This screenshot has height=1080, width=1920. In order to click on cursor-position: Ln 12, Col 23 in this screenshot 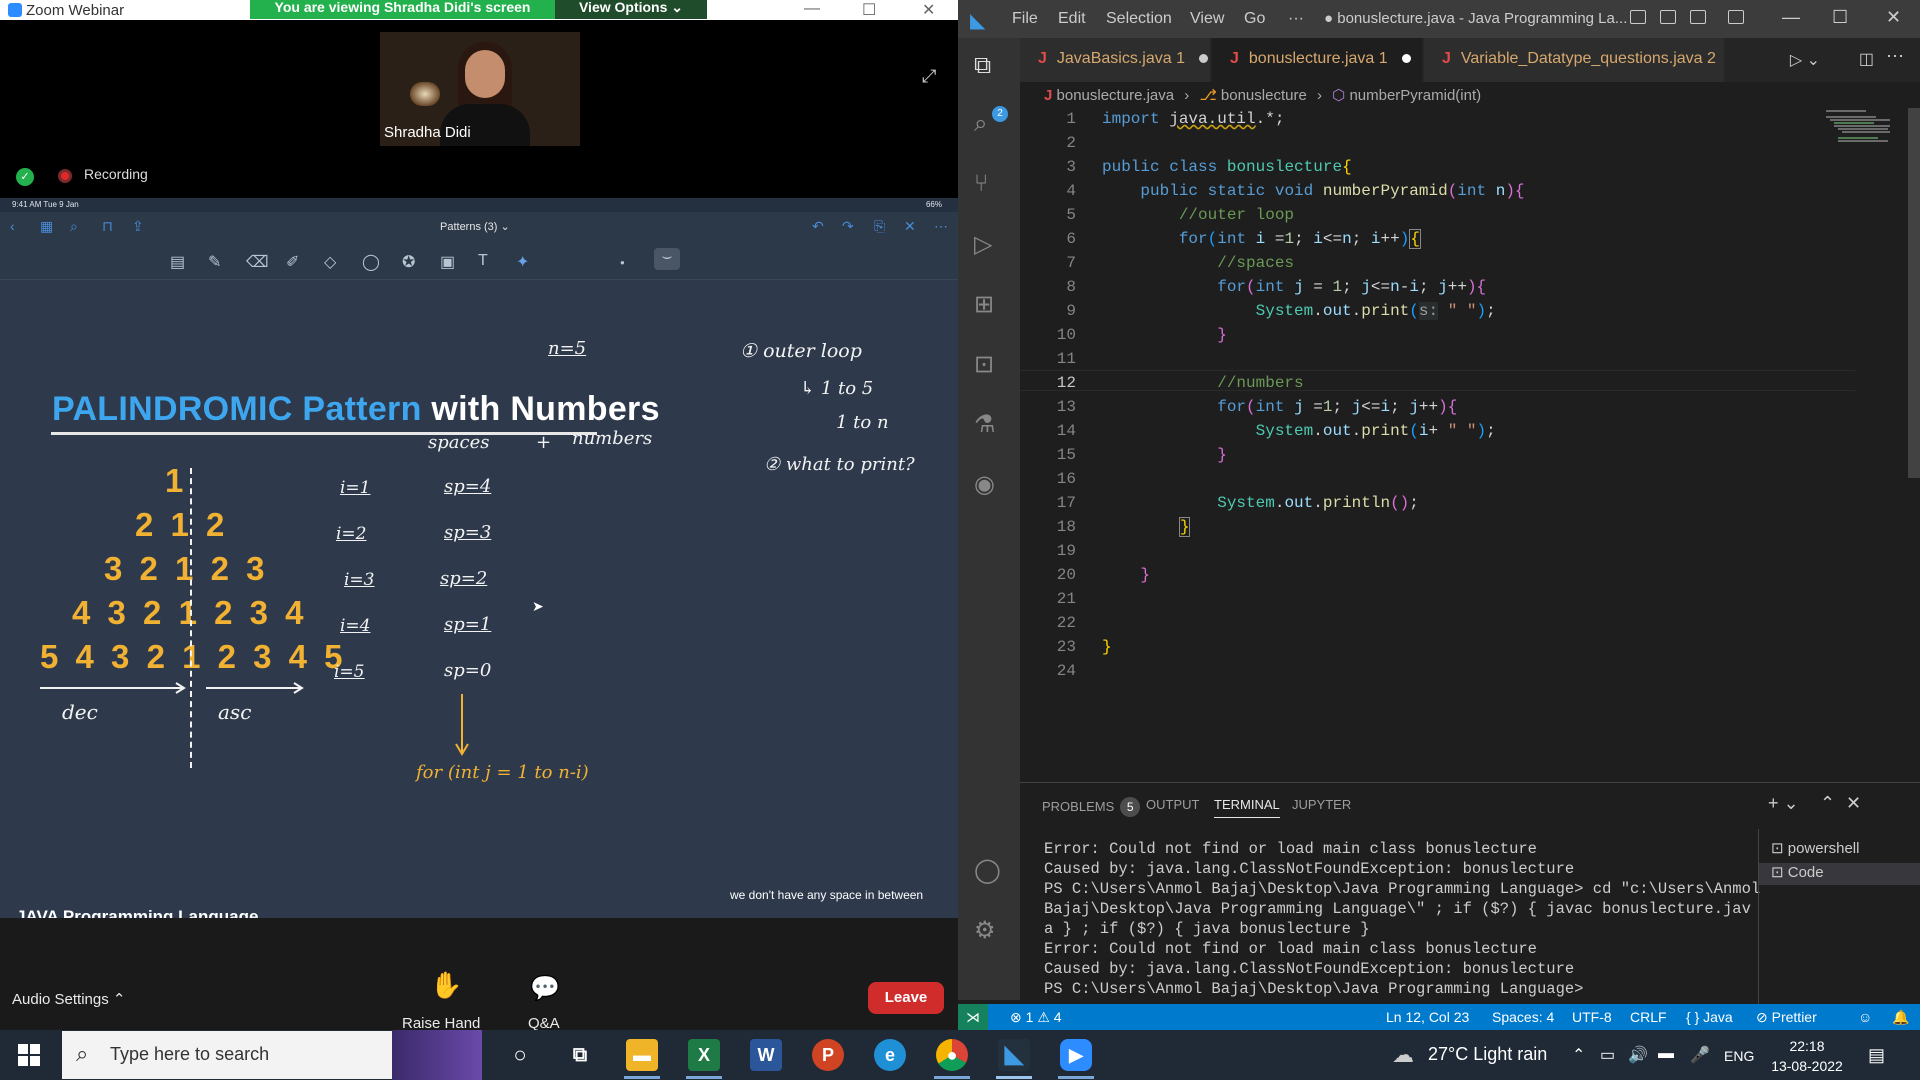, I will do `click(1427, 1017)`.